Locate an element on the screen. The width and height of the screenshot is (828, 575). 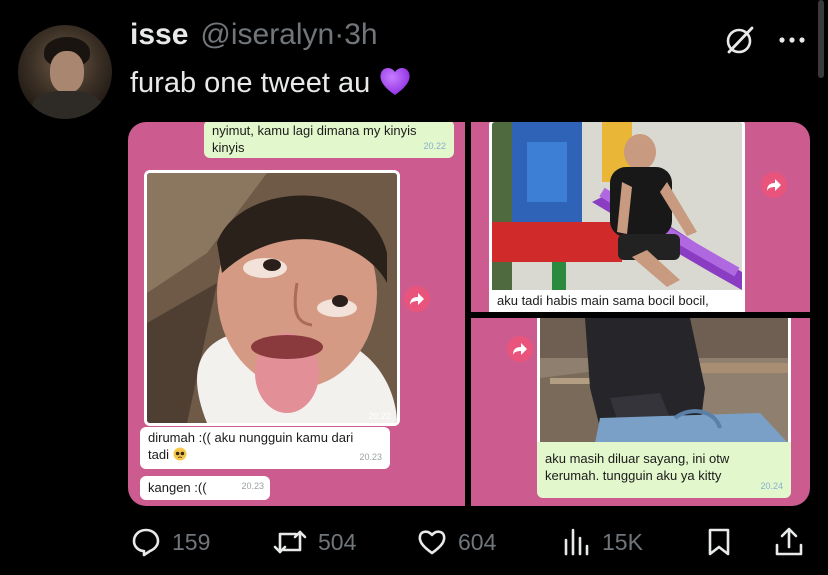
share-button is located at coordinates (789, 542).